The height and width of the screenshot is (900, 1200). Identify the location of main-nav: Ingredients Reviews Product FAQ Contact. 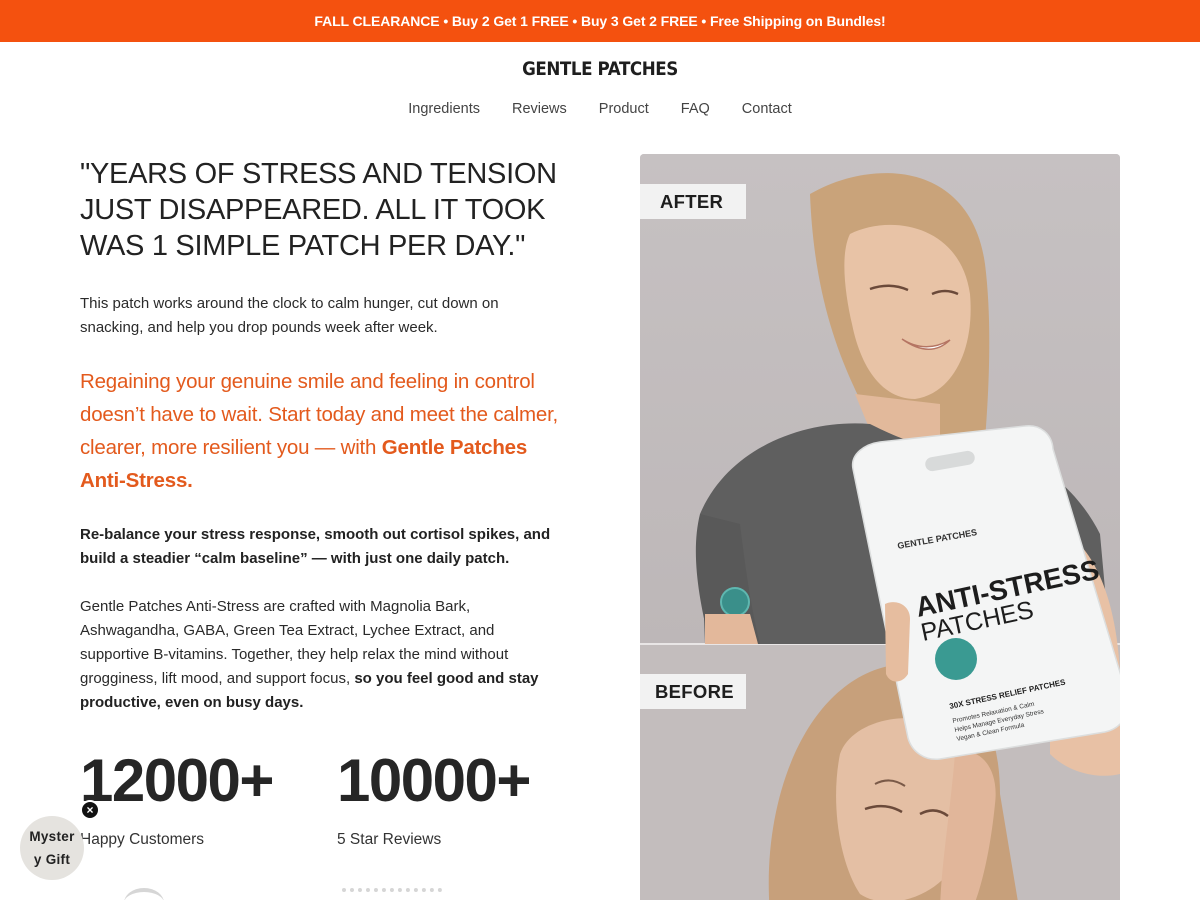
(600, 109).